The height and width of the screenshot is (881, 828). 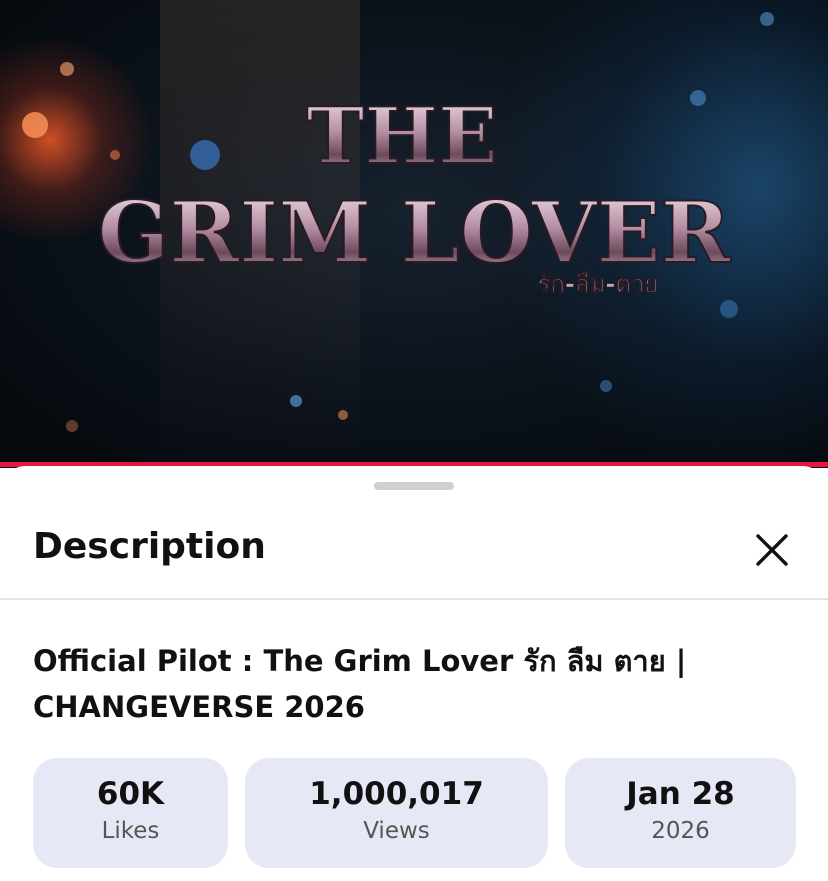 I want to click on video-title-line: CHANGEVERSE 2026, so click(x=199, y=707).